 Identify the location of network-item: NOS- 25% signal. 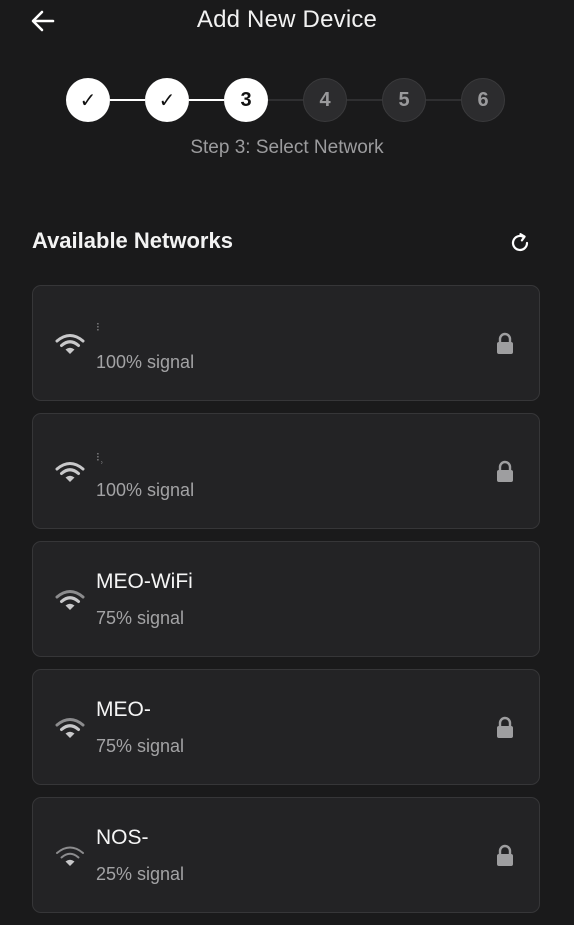
(286, 855).